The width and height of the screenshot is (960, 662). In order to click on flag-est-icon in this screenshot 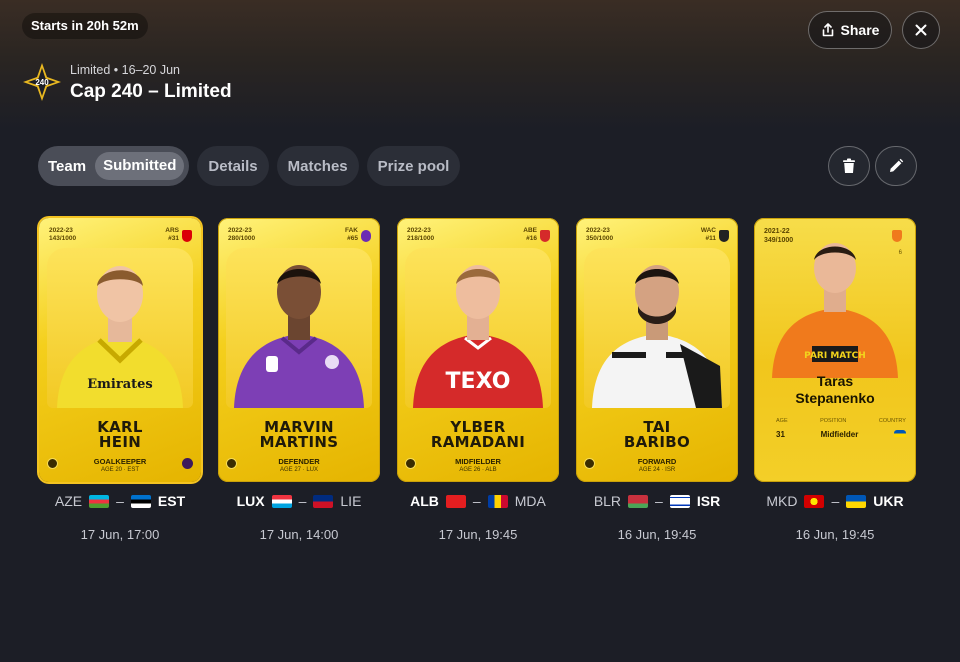, I will do `click(140, 501)`.